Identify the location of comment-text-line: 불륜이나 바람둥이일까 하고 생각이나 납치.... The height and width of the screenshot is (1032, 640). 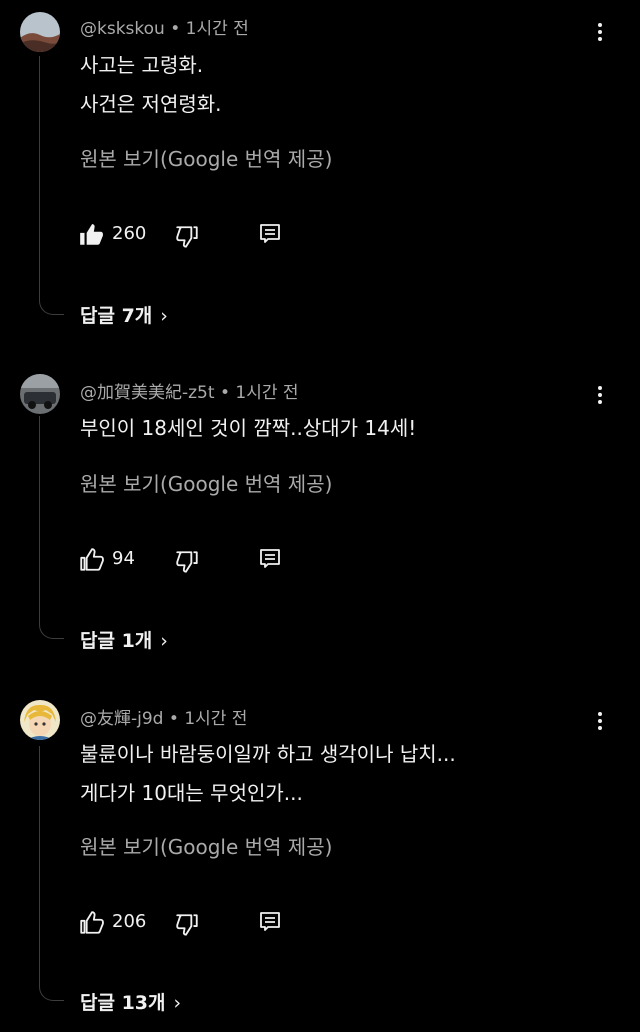
(268, 754).